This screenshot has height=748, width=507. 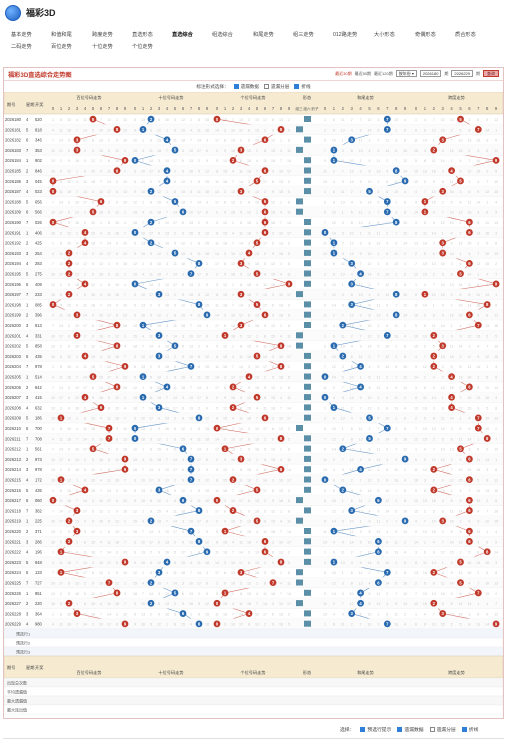 I want to click on recent-120-link: 最近120期, so click(x=383, y=74).